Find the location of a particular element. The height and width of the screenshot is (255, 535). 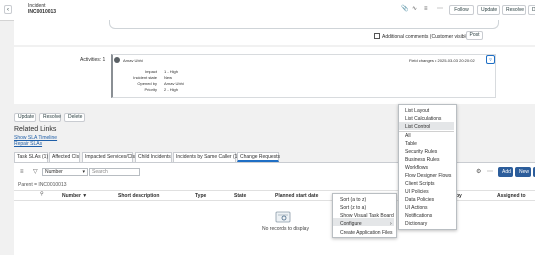

menu-list-layout: List Layout is located at coordinates (417, 111).